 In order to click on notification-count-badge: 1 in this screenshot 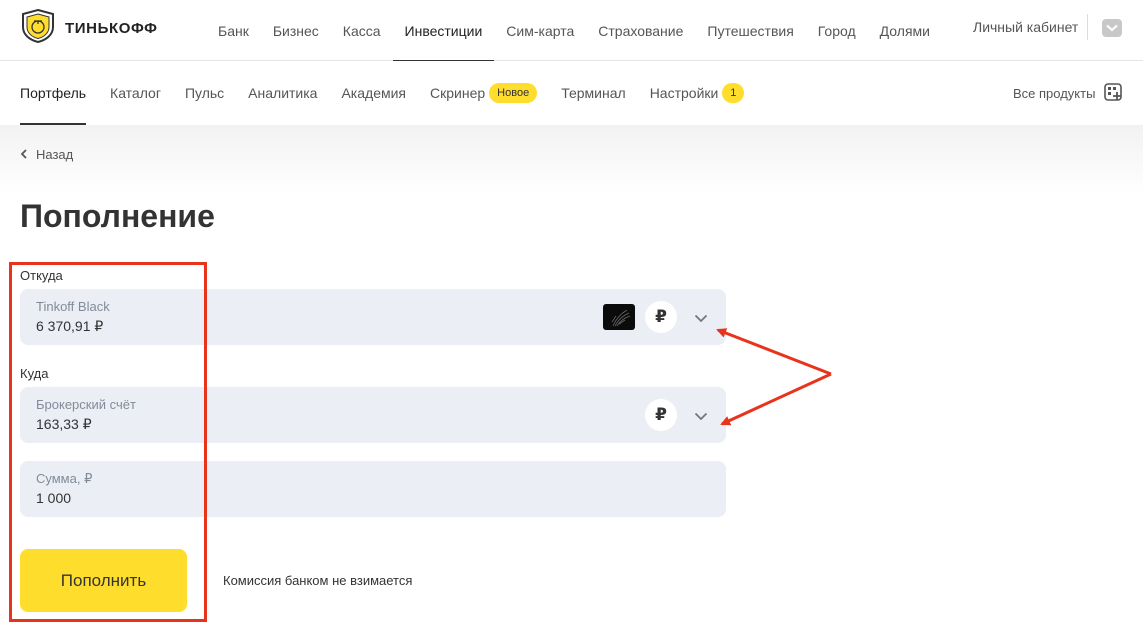, I will do `click(733, 93)`.